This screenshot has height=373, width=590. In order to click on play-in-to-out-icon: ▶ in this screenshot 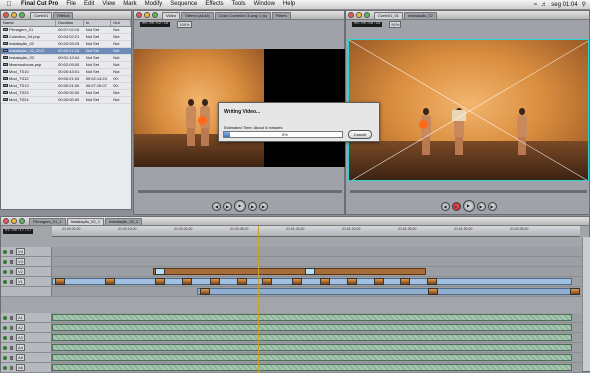, I will do `click(227, 206)`.